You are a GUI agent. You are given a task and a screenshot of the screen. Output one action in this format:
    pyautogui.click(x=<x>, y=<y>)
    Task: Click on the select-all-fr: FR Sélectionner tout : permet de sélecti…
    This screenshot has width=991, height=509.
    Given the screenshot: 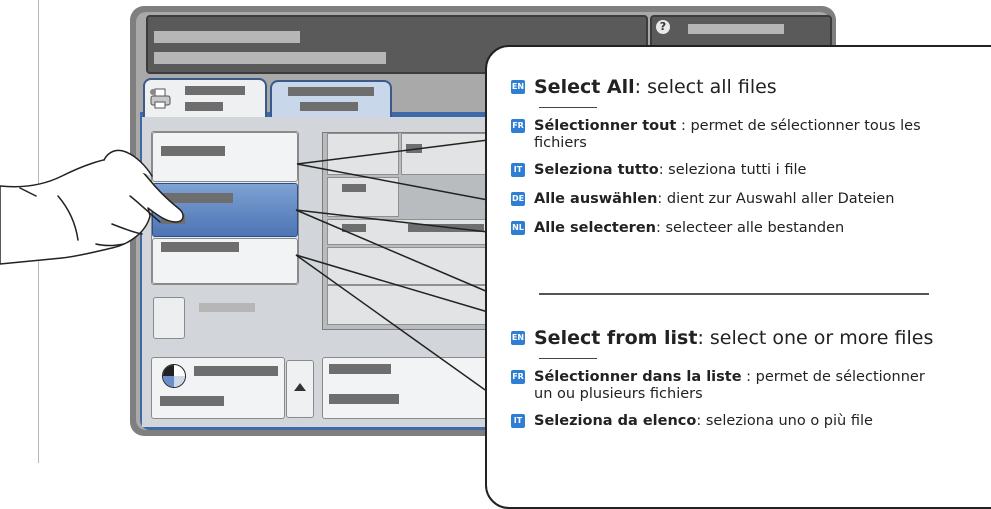 What is the action you would take?
    pyautogui.click(x=736, y=135)
    